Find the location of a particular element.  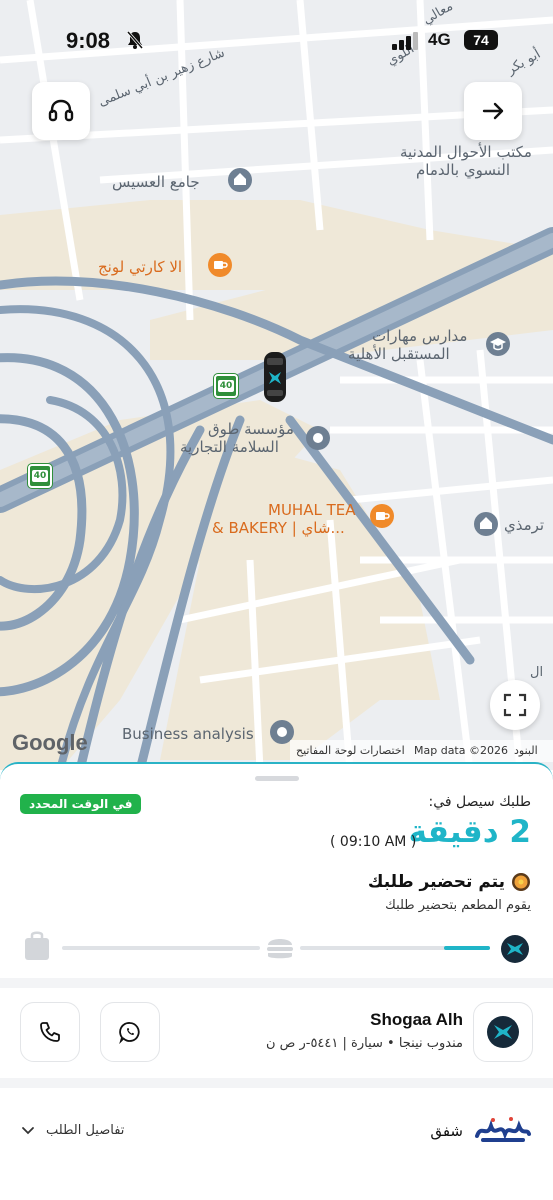

call-button is located at coordinates (50, 1032).